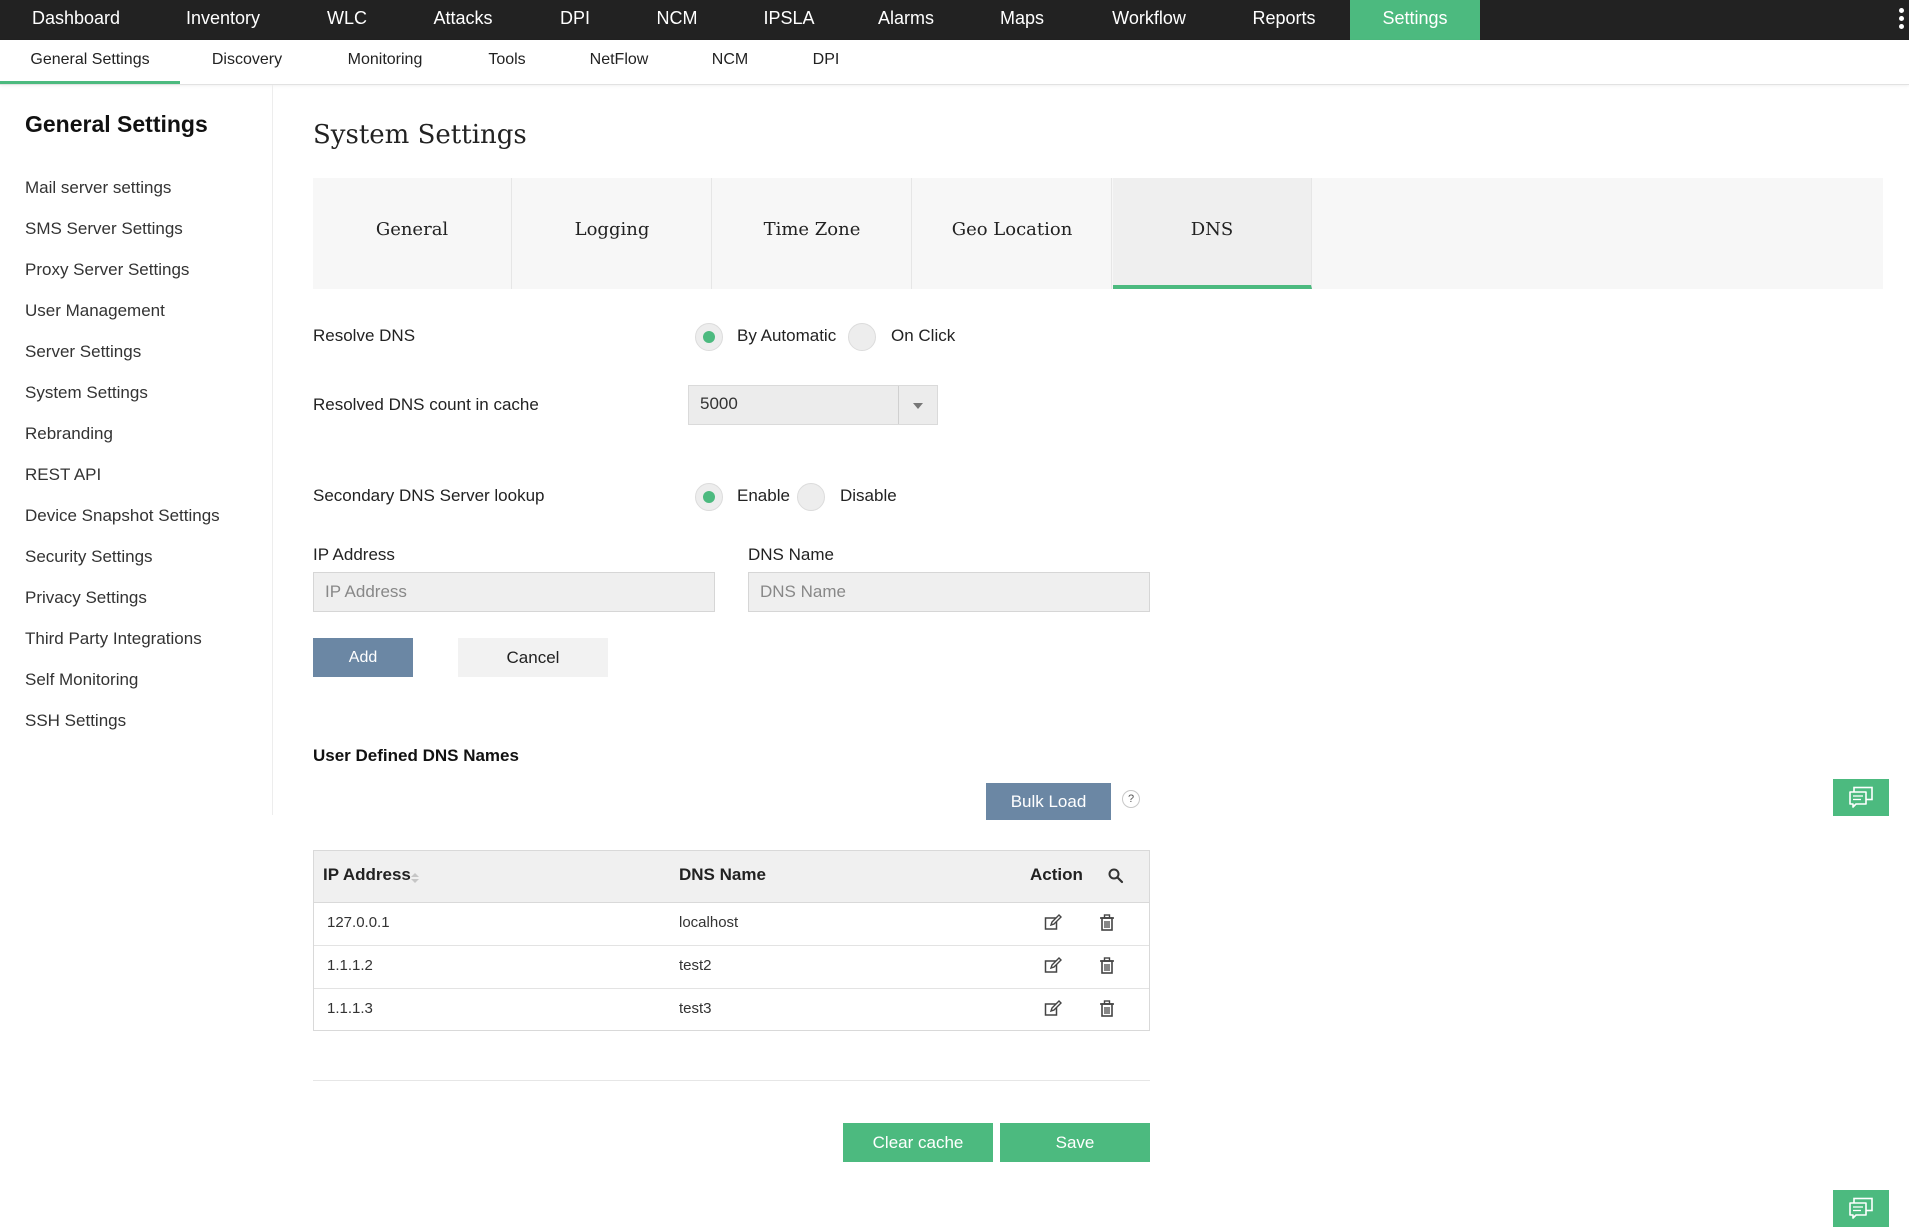 This screenshot has height=1229, width=1909. I want to click on sidebar-item-system-settings: System Settings, so click(86, 393).